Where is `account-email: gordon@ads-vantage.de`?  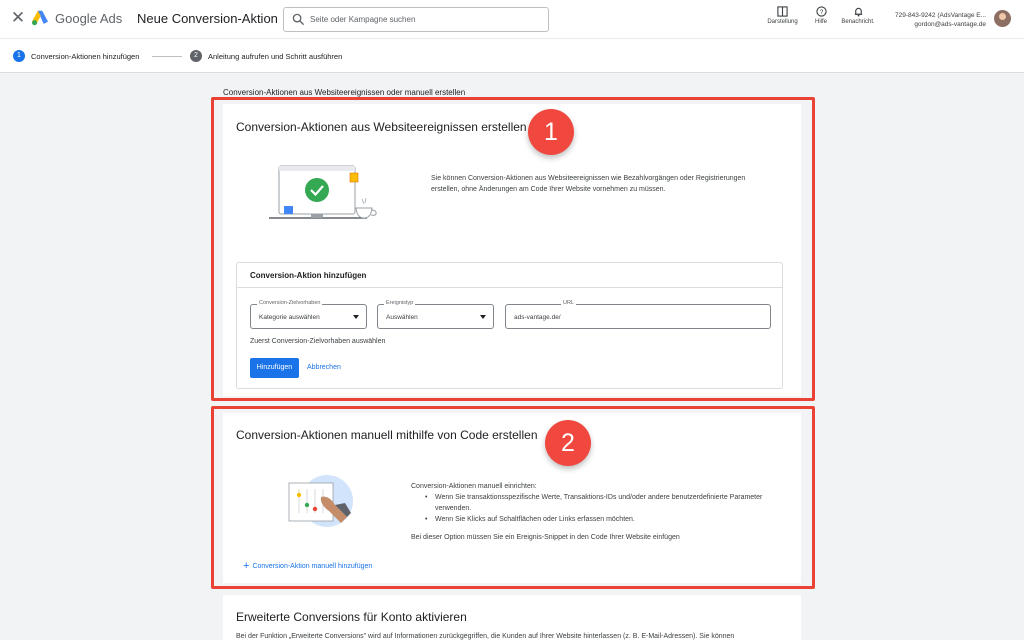
account-email: gordon@ads-vantage.de is located at coordinates (950, 24).